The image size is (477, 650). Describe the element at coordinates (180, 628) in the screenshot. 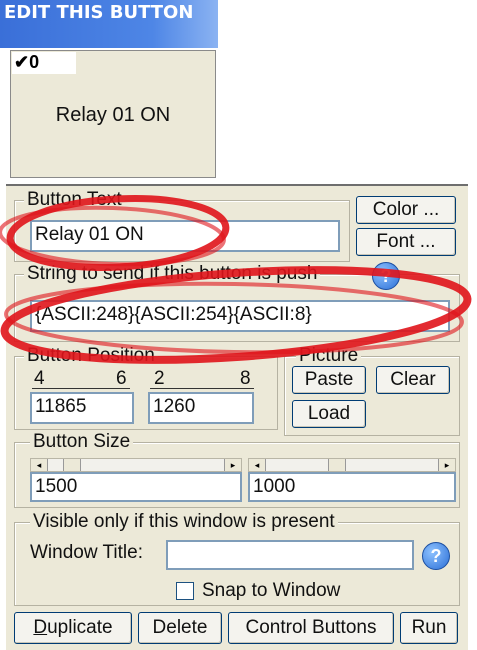

I see `delete-button: Delete` at that location.